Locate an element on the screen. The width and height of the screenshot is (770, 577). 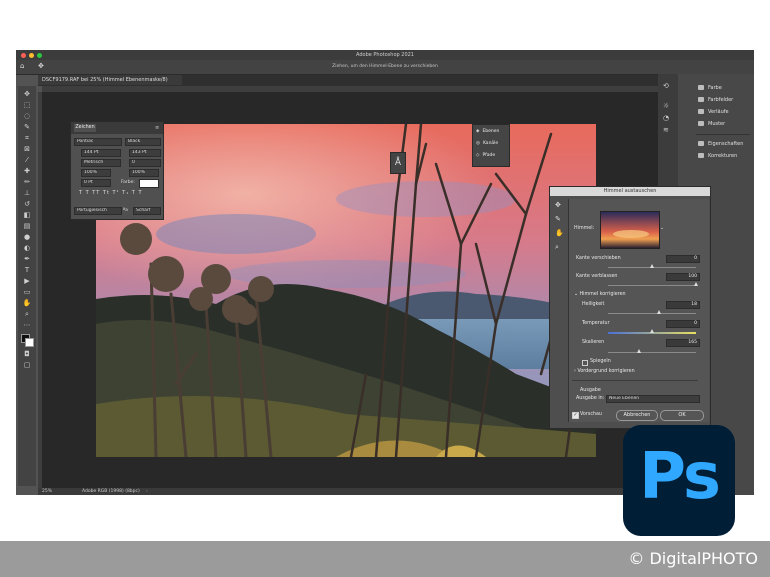
edge-fade-value: 100 is located at coordinates (683, 277).